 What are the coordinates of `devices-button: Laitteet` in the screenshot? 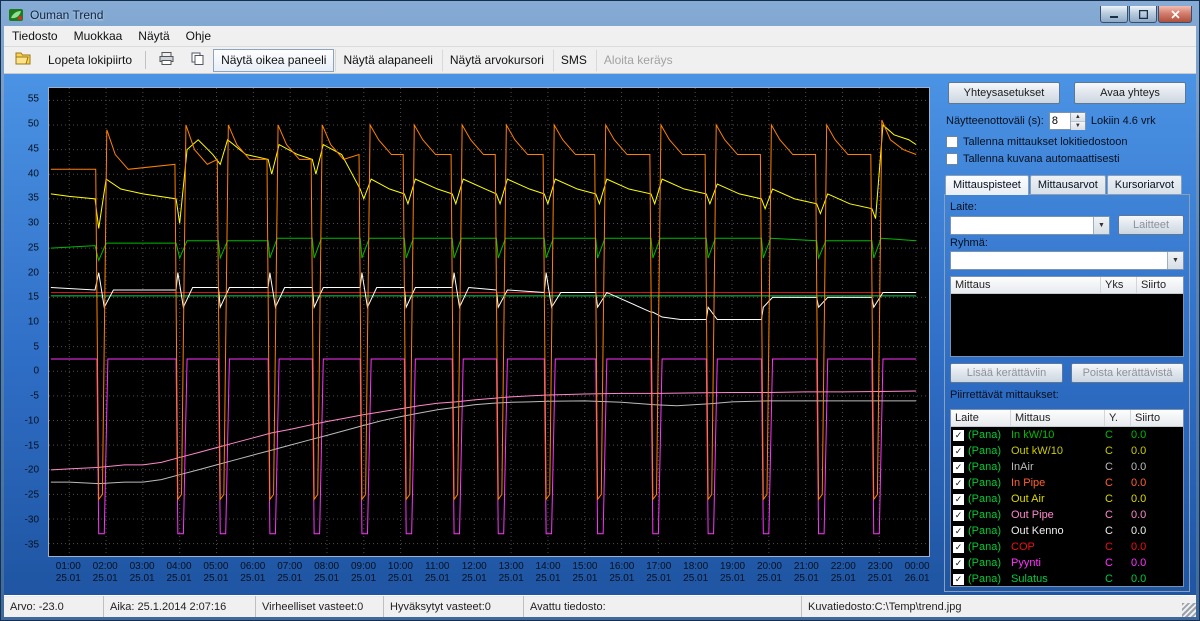 It's located at (1151, 225).